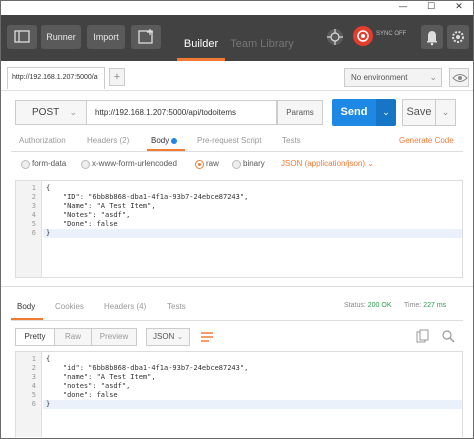  I want to click on sync-icon, so click(363, 36).